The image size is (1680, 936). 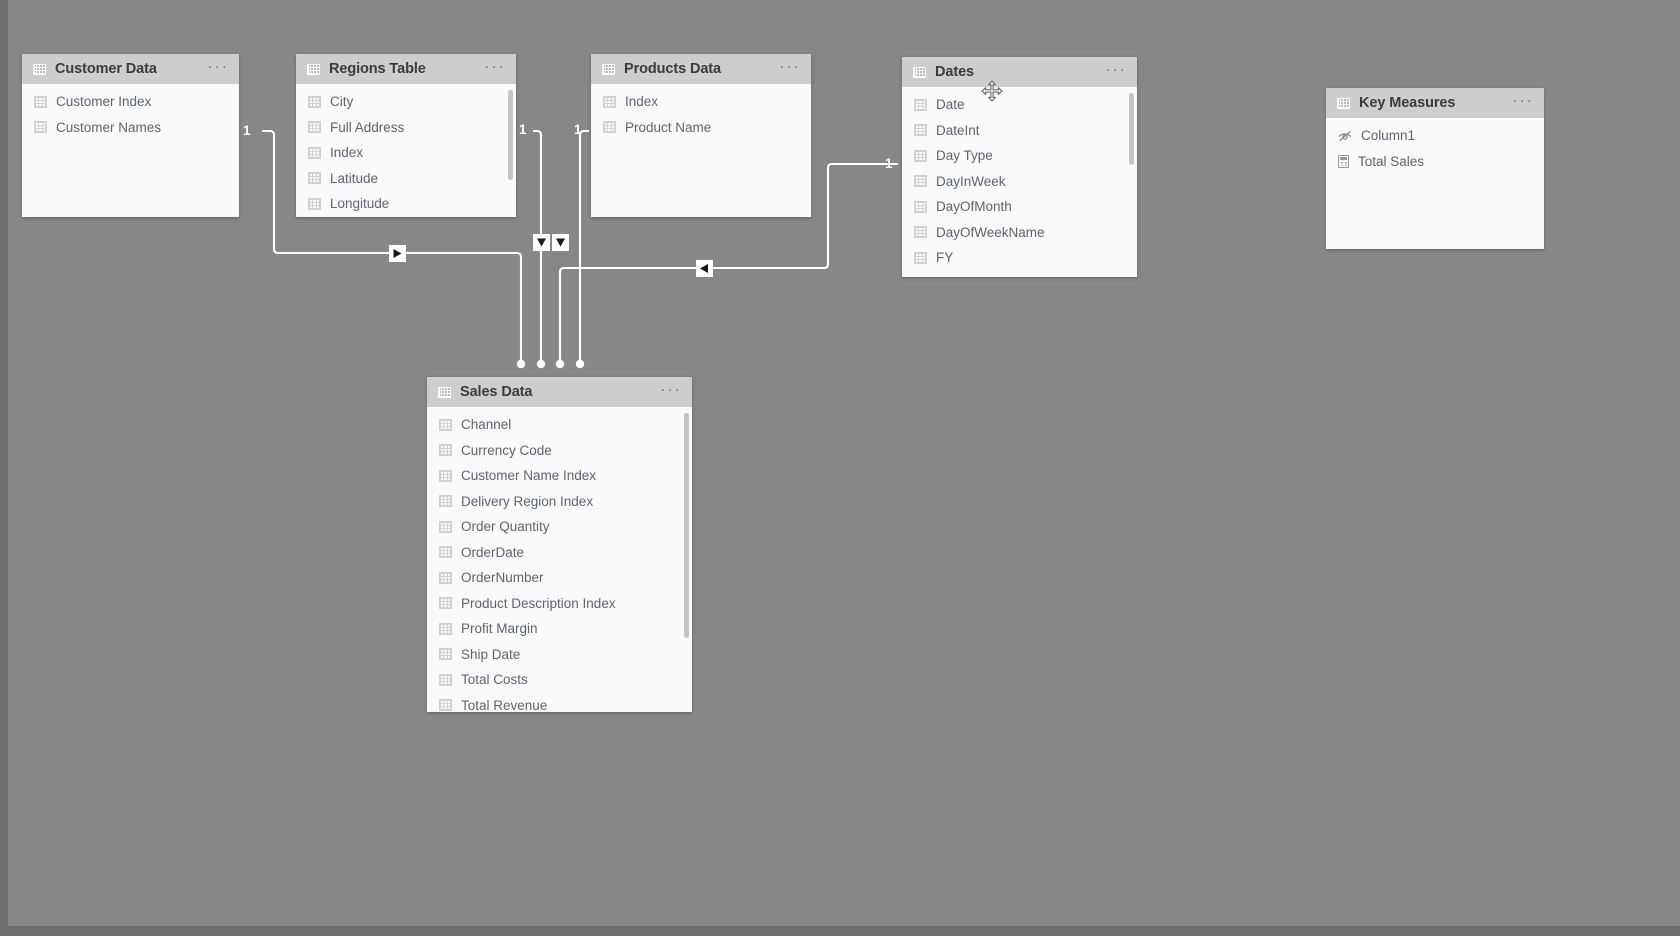 I want to click on field-row: City, so click(x=406, y=102).